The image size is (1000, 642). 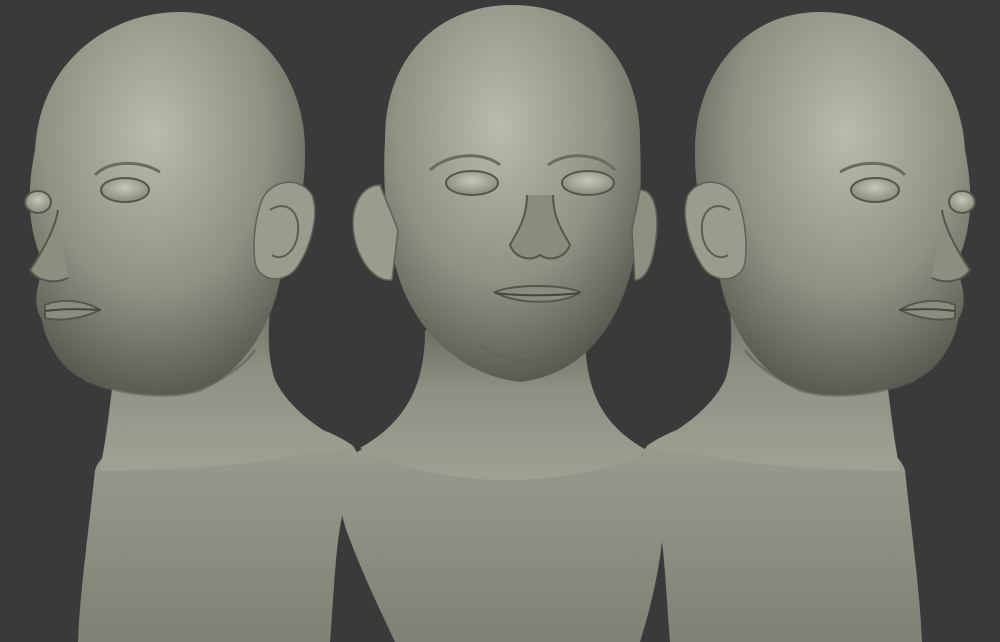 I want to click on left-eye-right, so click(x=125, y=190).